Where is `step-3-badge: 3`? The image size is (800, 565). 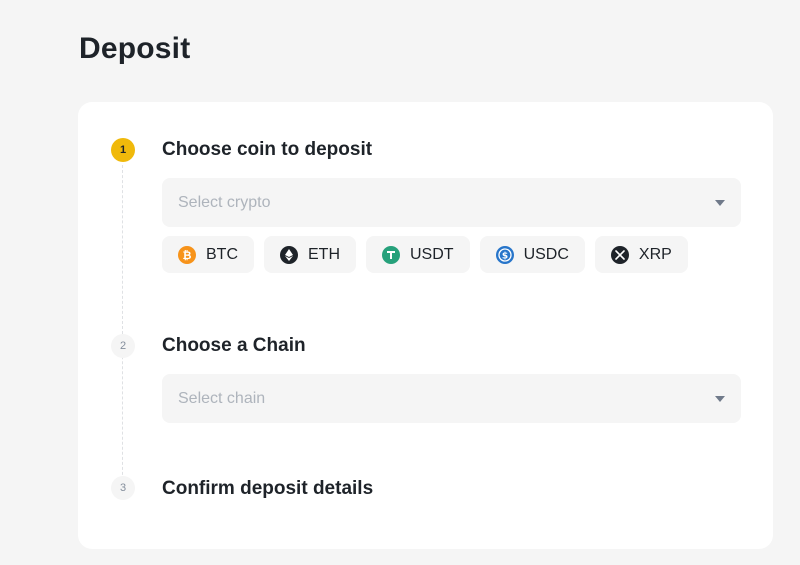
step-3-badge: 3 is located at coordinates (123, 488).